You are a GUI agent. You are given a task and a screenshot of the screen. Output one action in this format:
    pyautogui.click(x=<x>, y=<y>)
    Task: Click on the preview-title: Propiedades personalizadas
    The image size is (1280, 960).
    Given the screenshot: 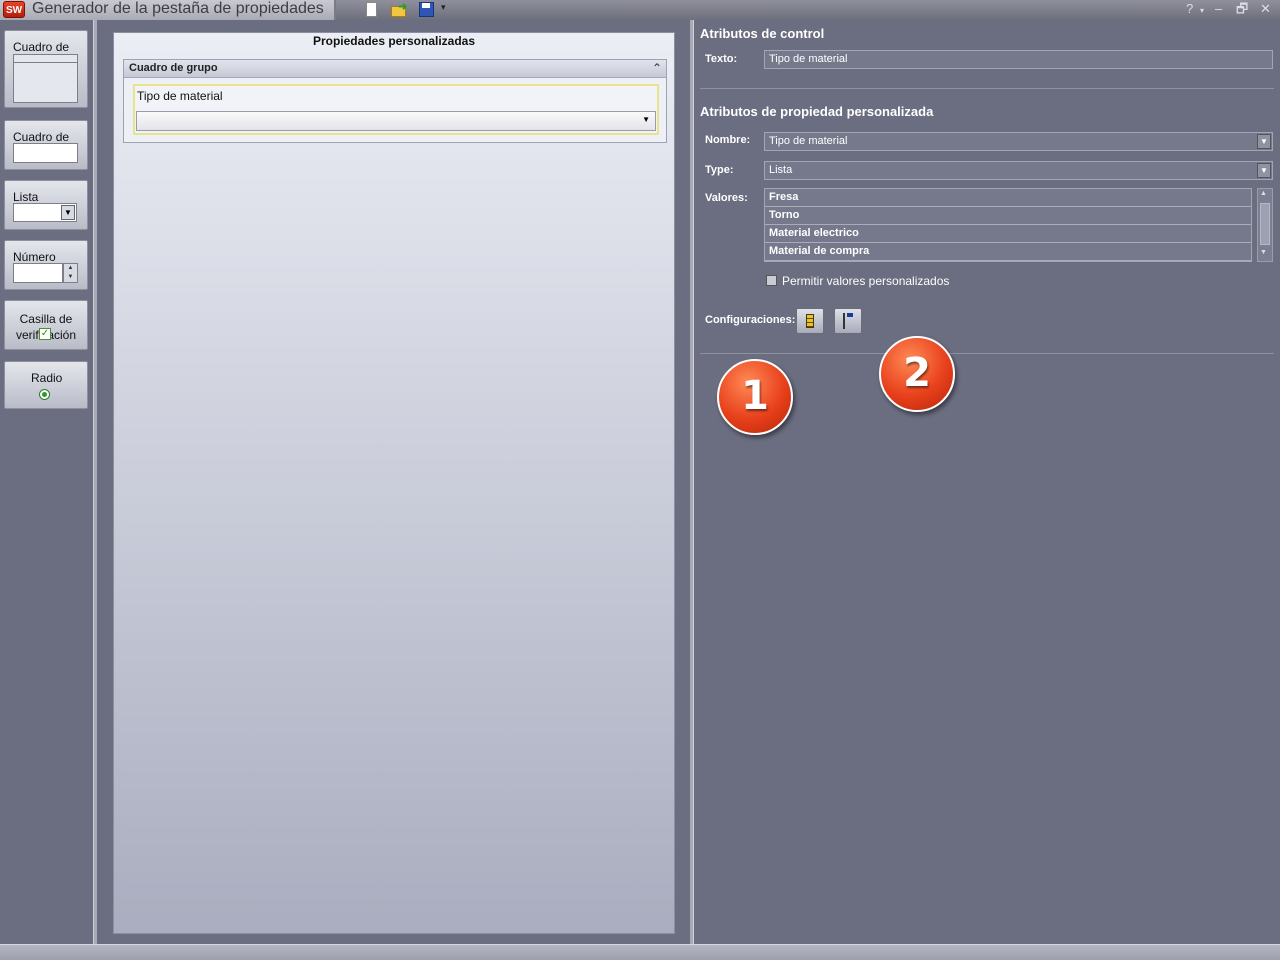 What is the action you would take?
    pyautogui.click(x=394, y=41)
    